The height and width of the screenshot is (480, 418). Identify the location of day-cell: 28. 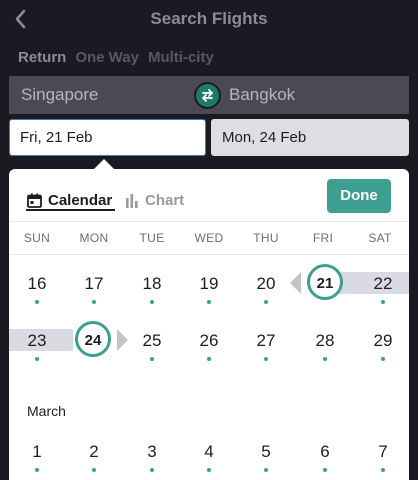
(325, 348).